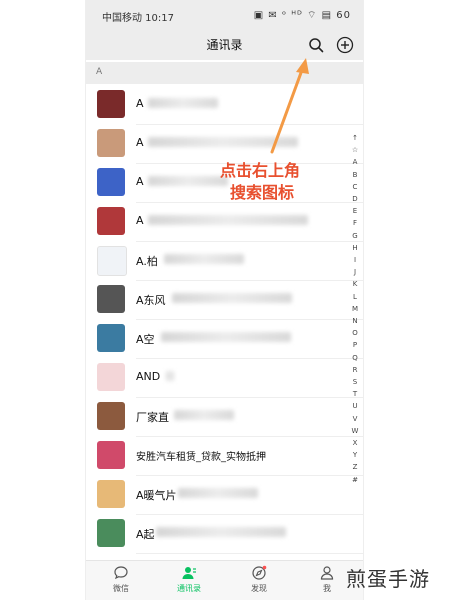  What do you see at coordinates (355, 370) in the screenshot?
I see `index-letter: R` at bounding box center [355, 370].